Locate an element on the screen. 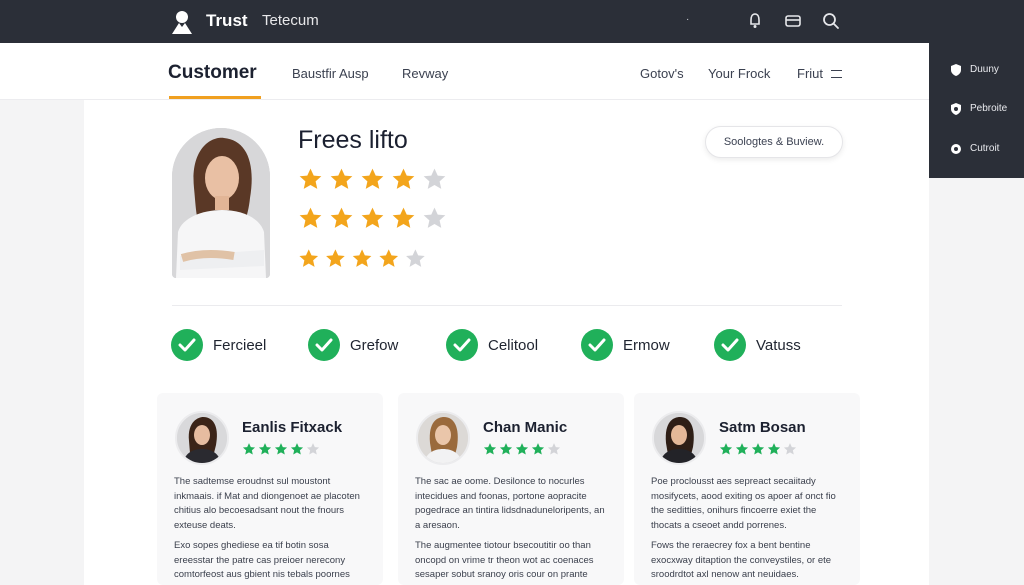 This screenshot has width=1024, height=585. search-icon is located at coordinates (831, 21).